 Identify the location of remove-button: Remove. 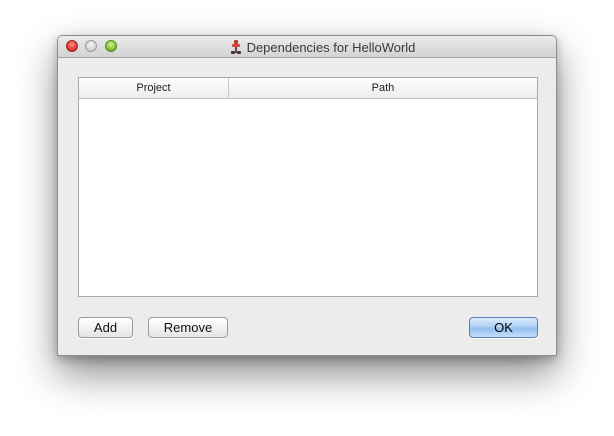
(188, 327).